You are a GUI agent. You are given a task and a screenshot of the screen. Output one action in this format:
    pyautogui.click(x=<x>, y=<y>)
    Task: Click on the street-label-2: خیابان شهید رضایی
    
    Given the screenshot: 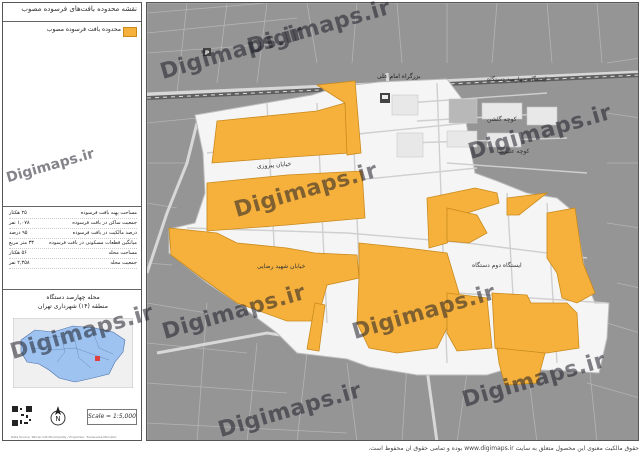 What is the action you would take?
    pyautogui.click(x=281, y=266)
    